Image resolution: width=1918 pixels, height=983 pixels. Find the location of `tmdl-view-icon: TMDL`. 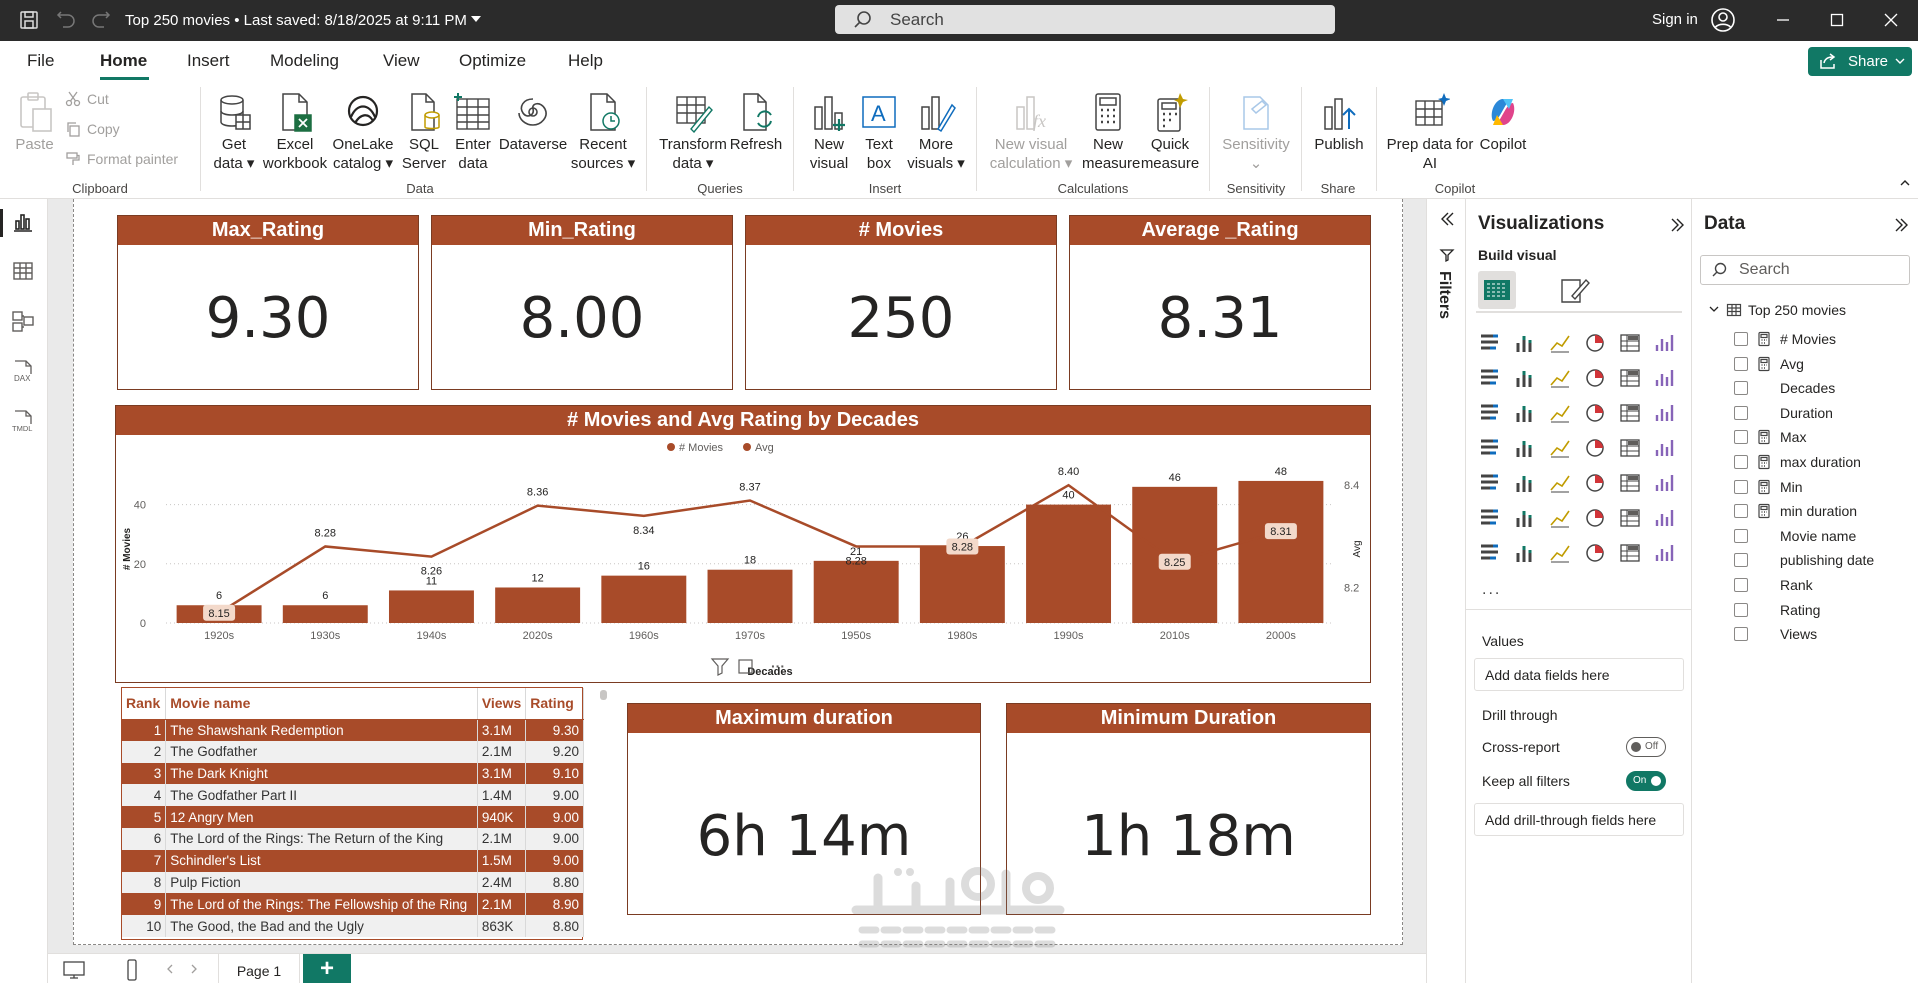

tmdl-view-icon: TMDL is located at coordinates (23, 421).